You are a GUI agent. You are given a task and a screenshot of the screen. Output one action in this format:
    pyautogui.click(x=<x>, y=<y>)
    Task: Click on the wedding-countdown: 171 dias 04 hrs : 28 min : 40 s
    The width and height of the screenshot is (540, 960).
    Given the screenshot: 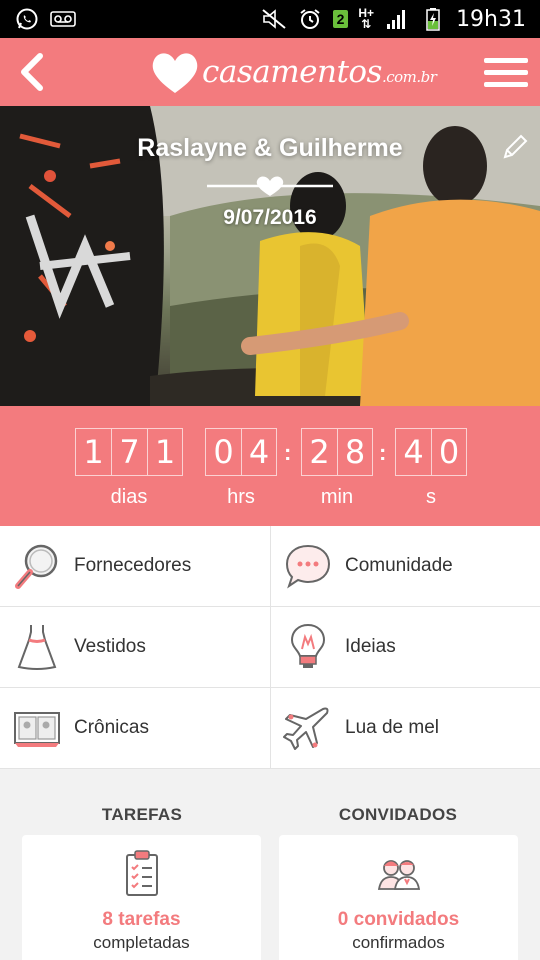 What is the action you would take?
    pyautogui.click(x=270, y=466)
    